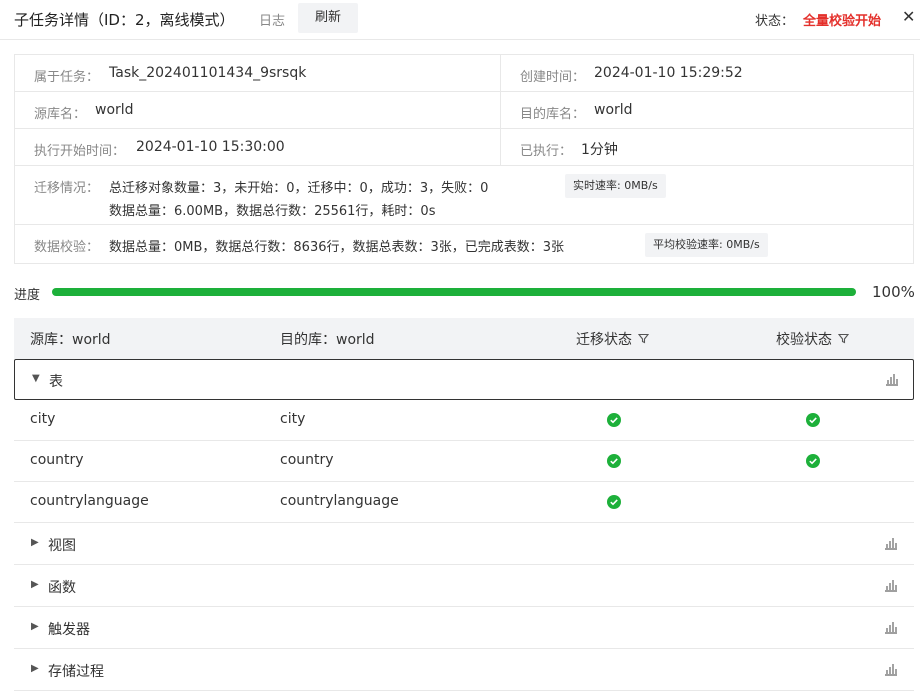  Describe the element at coordinates (60, 112) in the screenshot. I see `source-db-label: 源库名：` at that location.